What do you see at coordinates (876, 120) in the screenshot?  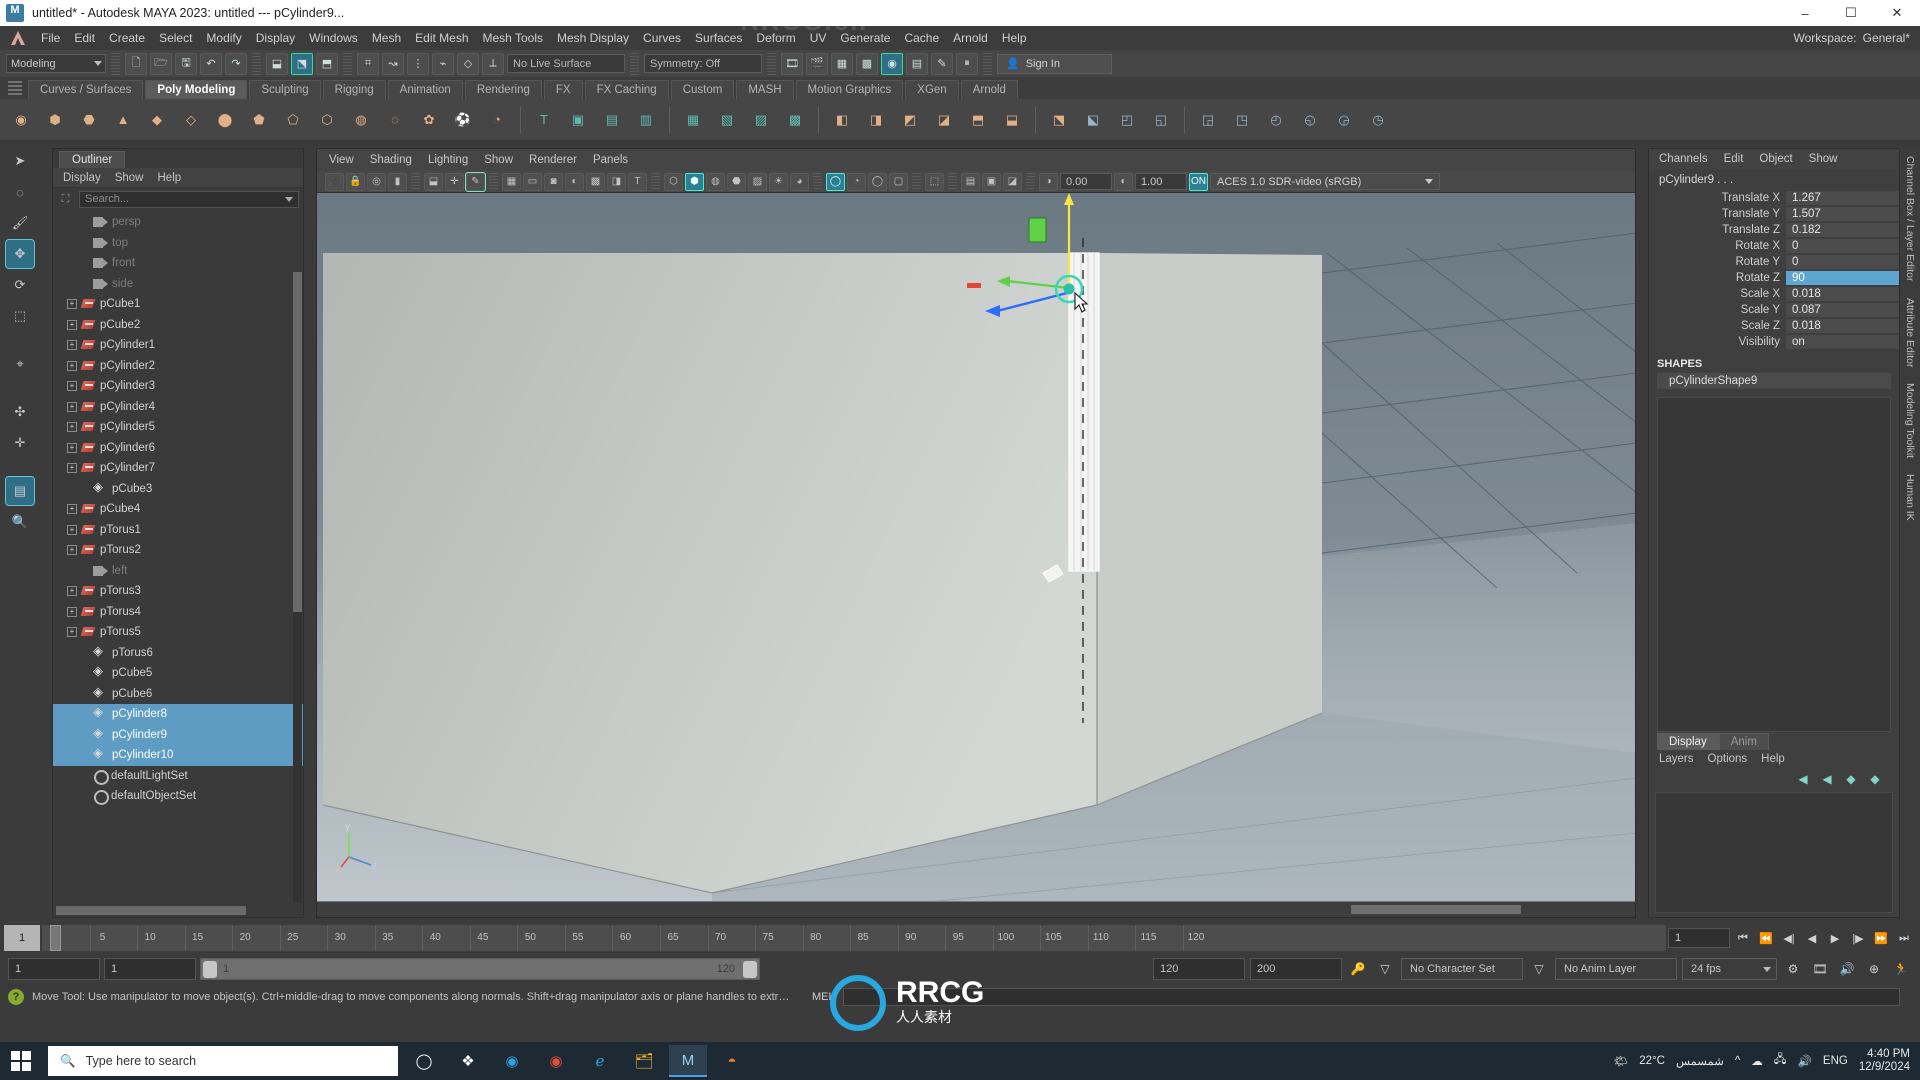 I see `bevel-icon: ◨` at bounding box center [876, 120].